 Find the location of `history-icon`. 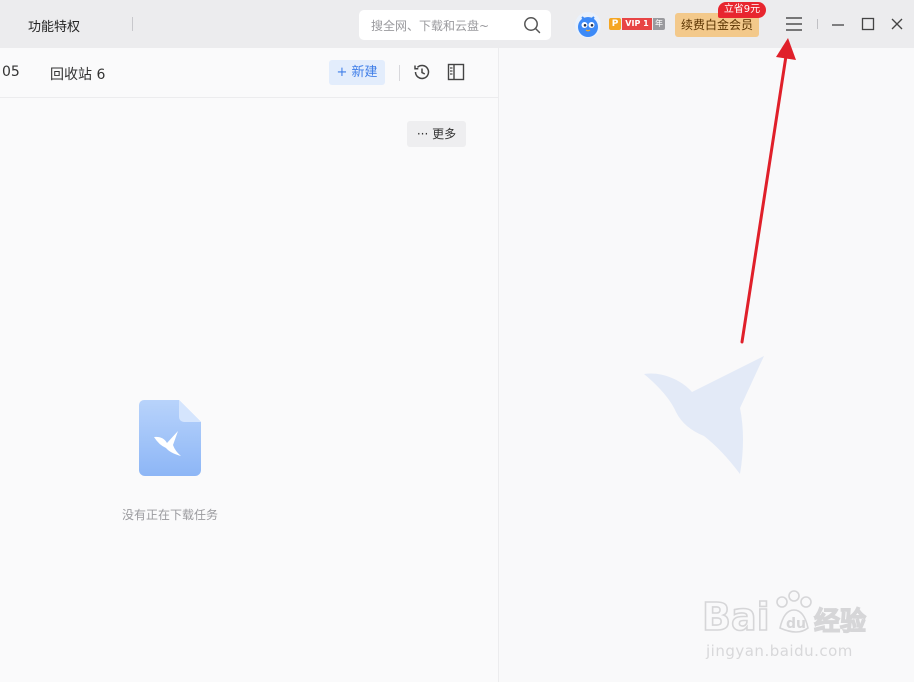

history-icon is located at coordinates (422, 72).